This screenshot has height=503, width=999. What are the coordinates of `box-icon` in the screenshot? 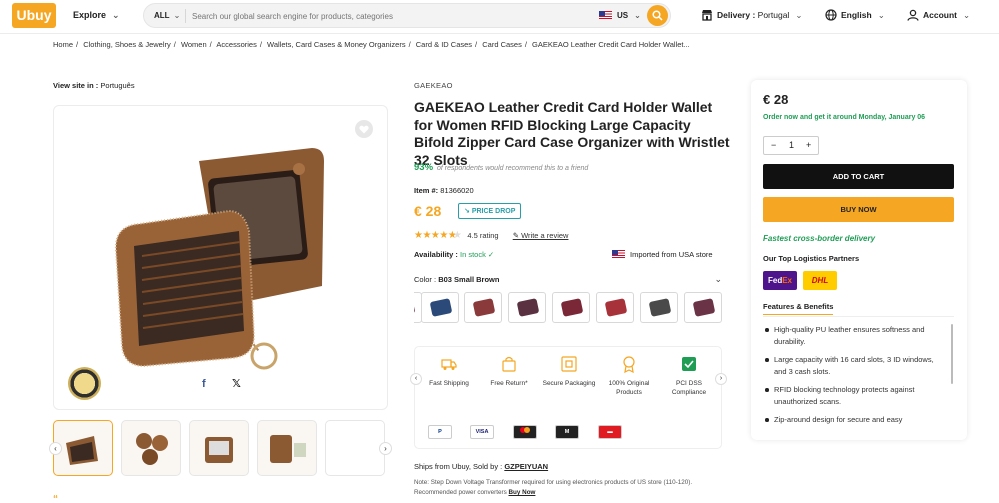 It's located at (569, 364).